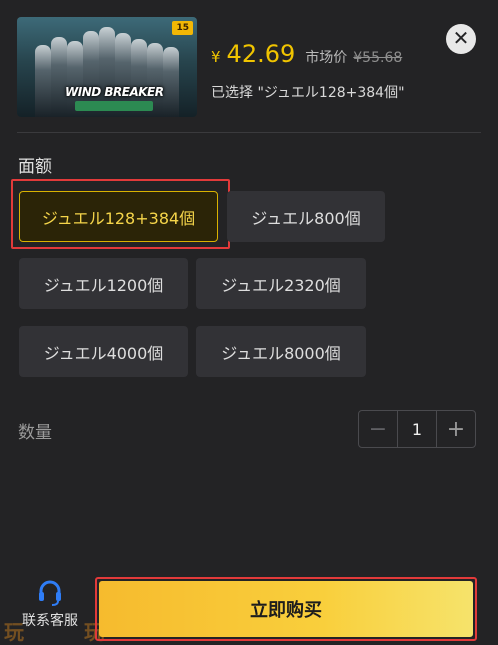 The width and height of the screenshot is (498, 645). I want to click on game-logo: WIND BREAKER, so click(114, 92).